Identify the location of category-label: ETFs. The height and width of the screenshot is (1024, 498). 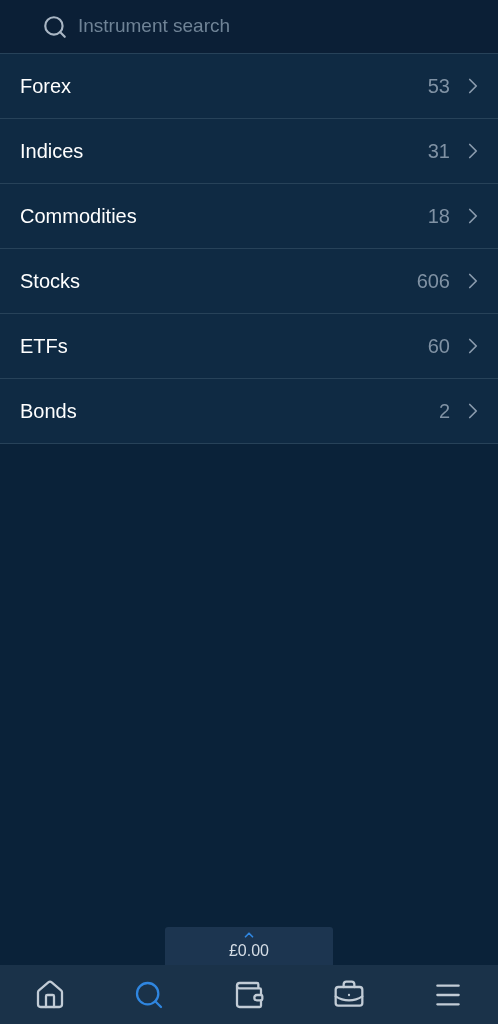
(44, 346).